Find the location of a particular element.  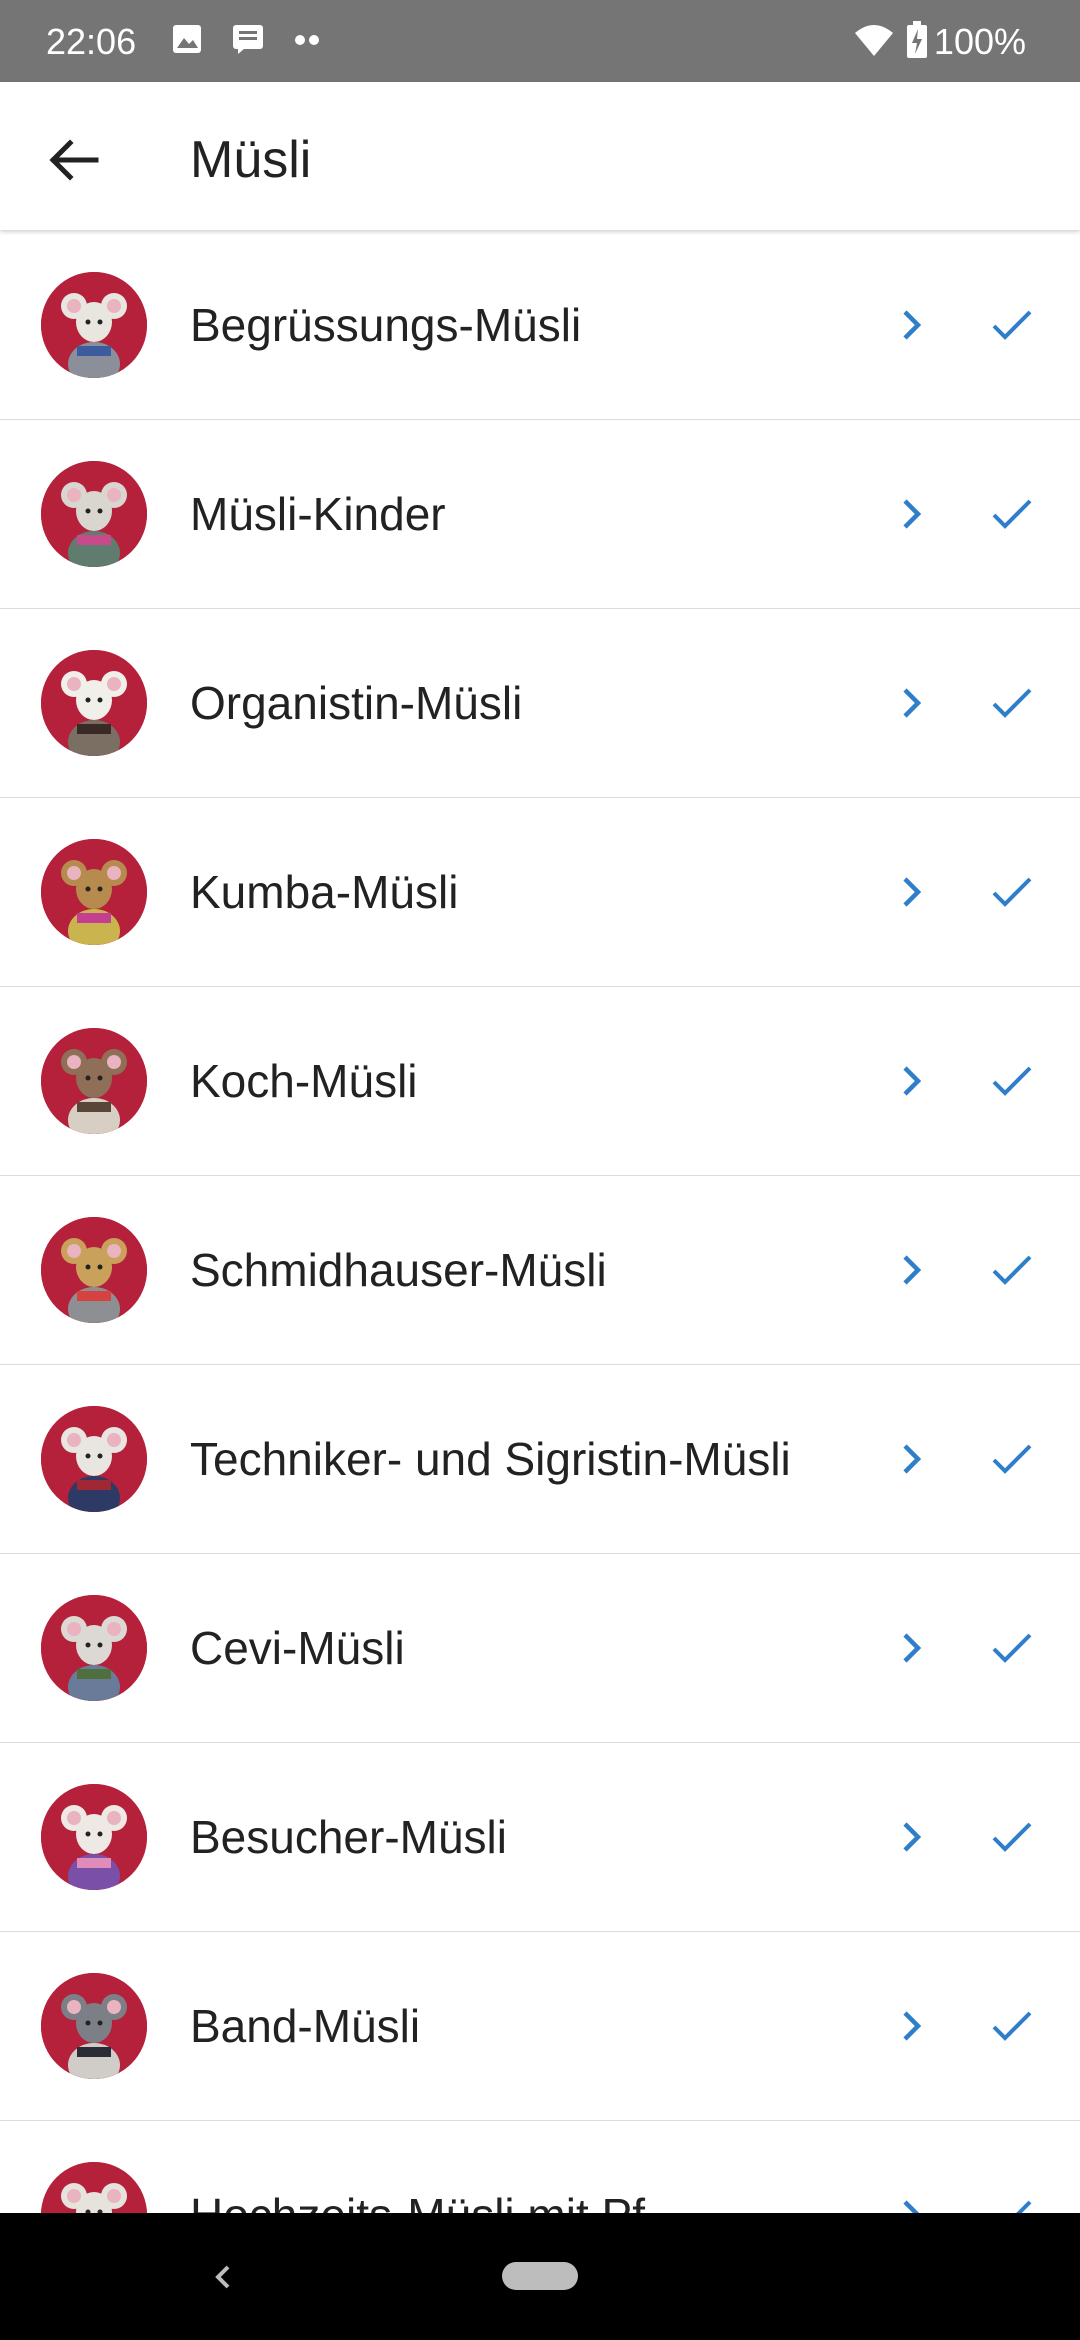

list-item: Organistin-Müsli is located at coordinates (540, 703).